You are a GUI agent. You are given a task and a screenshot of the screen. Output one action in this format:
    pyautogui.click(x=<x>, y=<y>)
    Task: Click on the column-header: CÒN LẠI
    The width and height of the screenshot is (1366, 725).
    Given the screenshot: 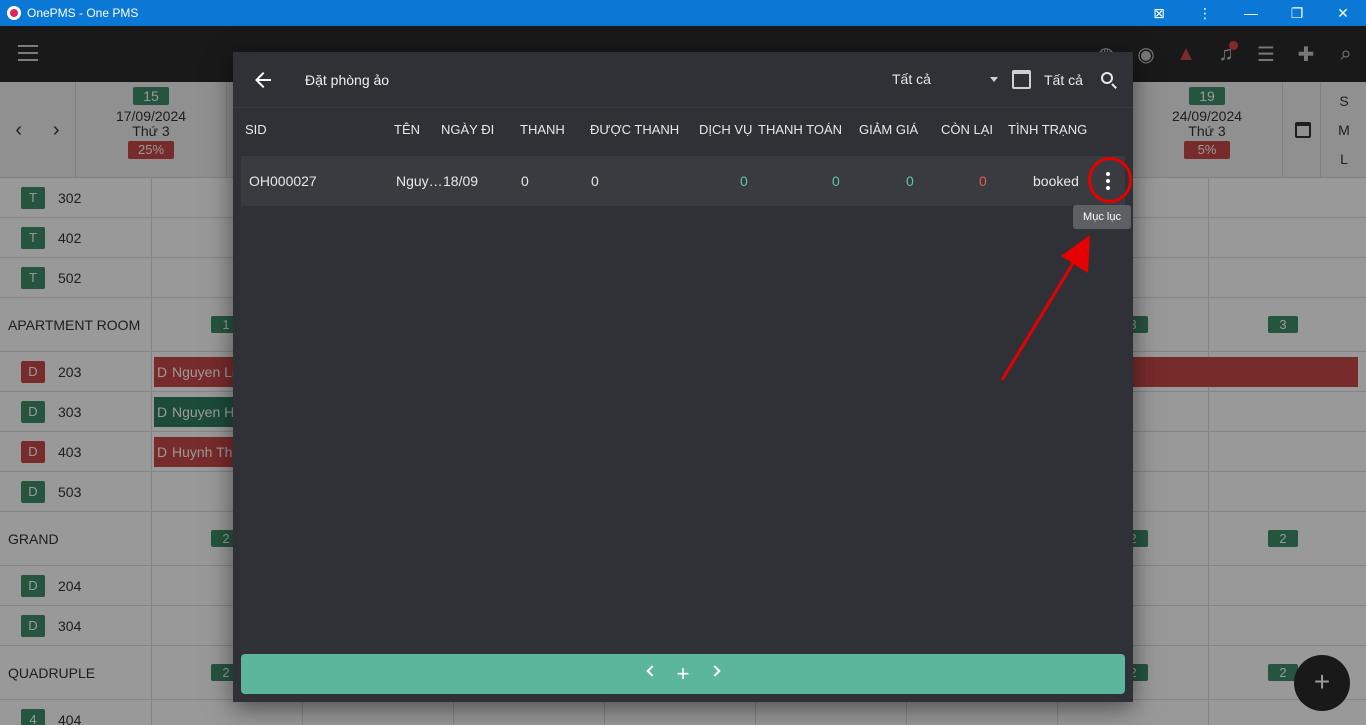 What is the action you would take?
    pyautogui.click(x=967, y=129)
    